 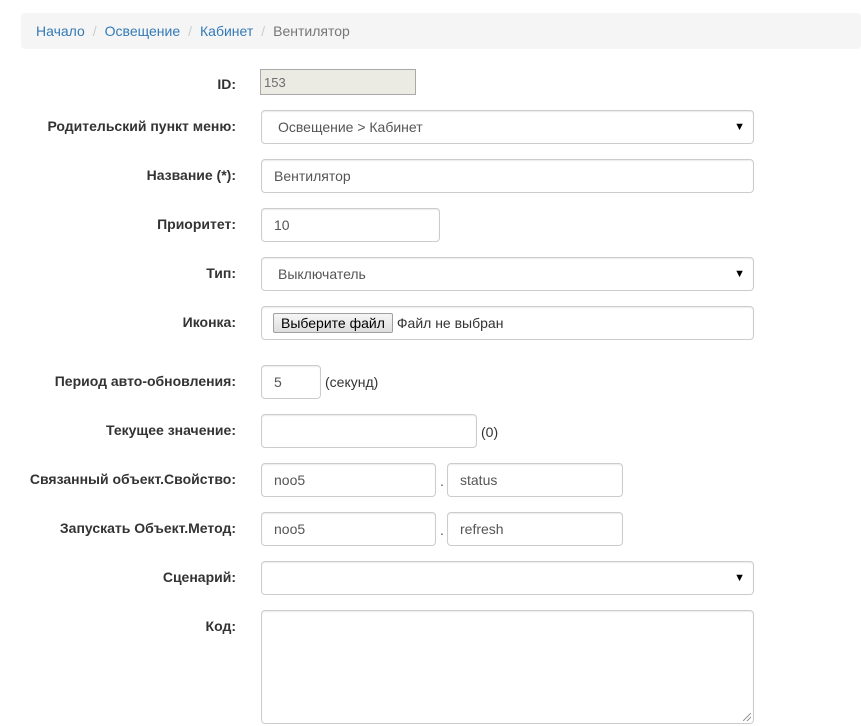 What do you see at coordinates (338, 82) in the screenshot?
I see `id-field: 153` at bounding box center [338, 82].